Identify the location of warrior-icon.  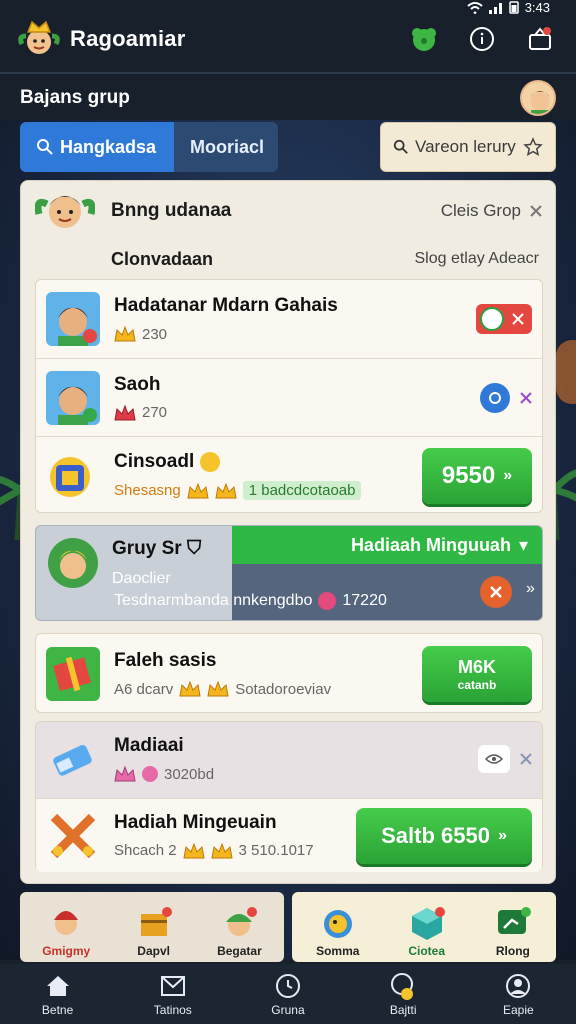
(66, 923).